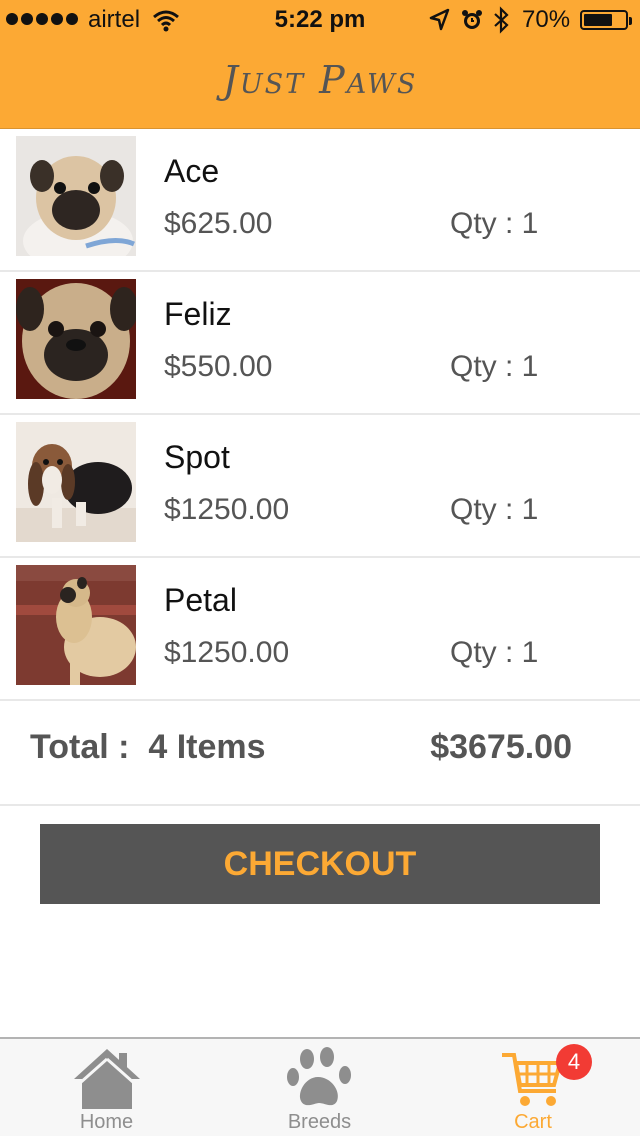 This screenshot has width=640, height=1136. I want to click on total-items-label: Total : 4 Items, so click(148, 747).